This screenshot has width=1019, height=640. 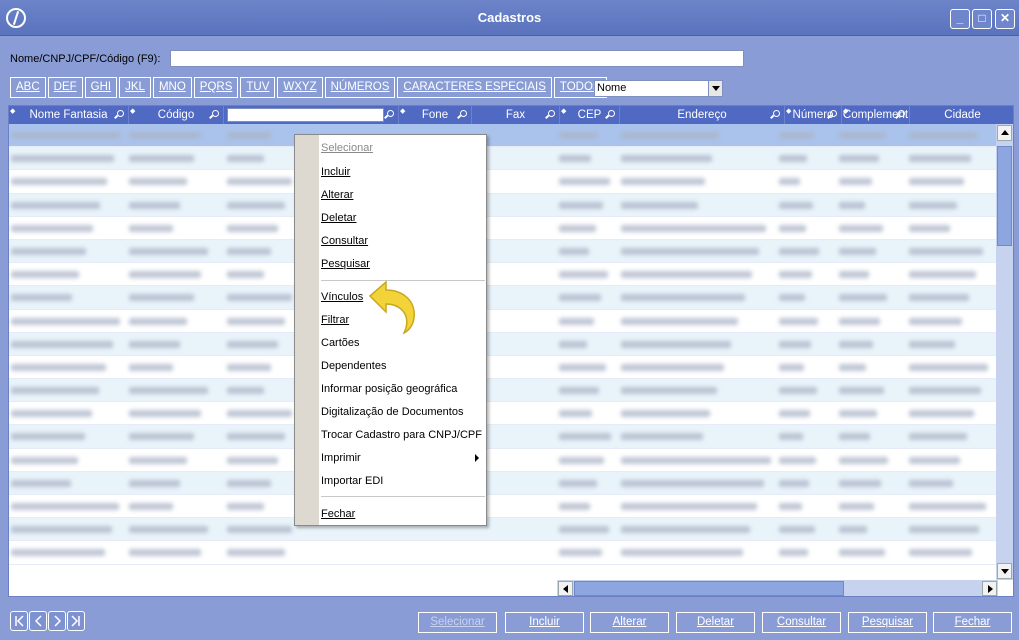 What do you see at coordinates (342, 297) in the screenshot?
I see `menu-item-vinculos: Vínculos` at bounding box center [342, 297].